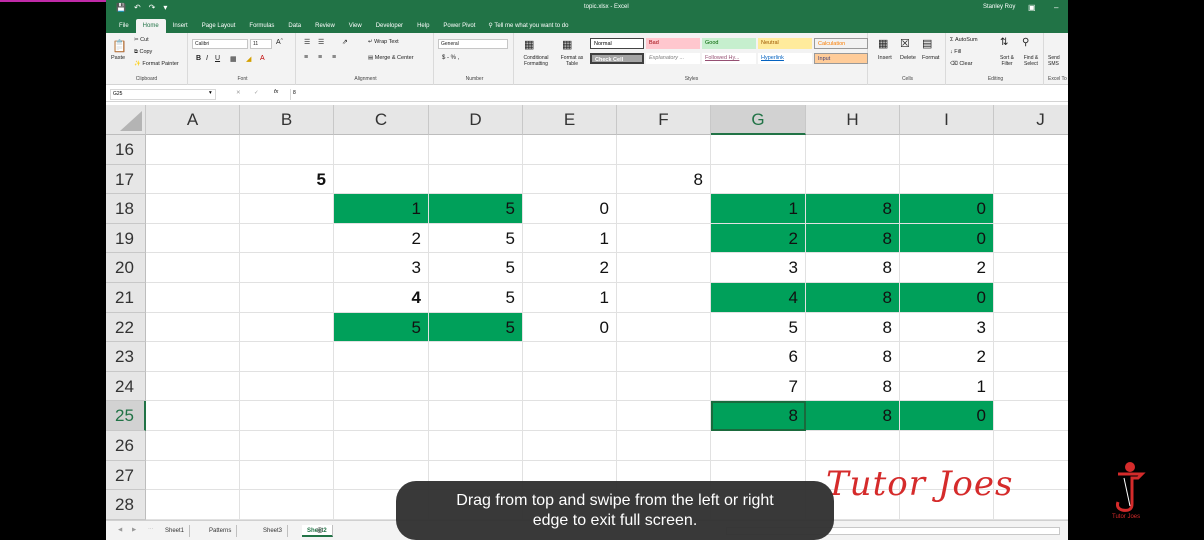 The height and width of the screenshot is (540, 1204). What do you see at coordinates (423, 26) in the screenshot?
I see `tab-help: Help` at bounding box center [423, 26].